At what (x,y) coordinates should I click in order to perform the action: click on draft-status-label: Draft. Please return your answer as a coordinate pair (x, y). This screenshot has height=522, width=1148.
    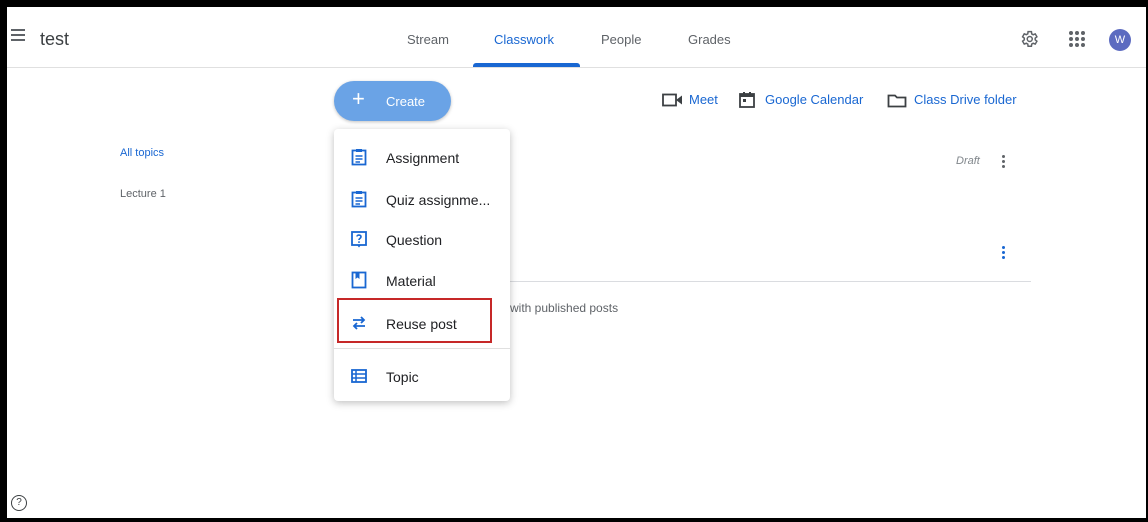
    Looking at the image, I should click on (968, 161).